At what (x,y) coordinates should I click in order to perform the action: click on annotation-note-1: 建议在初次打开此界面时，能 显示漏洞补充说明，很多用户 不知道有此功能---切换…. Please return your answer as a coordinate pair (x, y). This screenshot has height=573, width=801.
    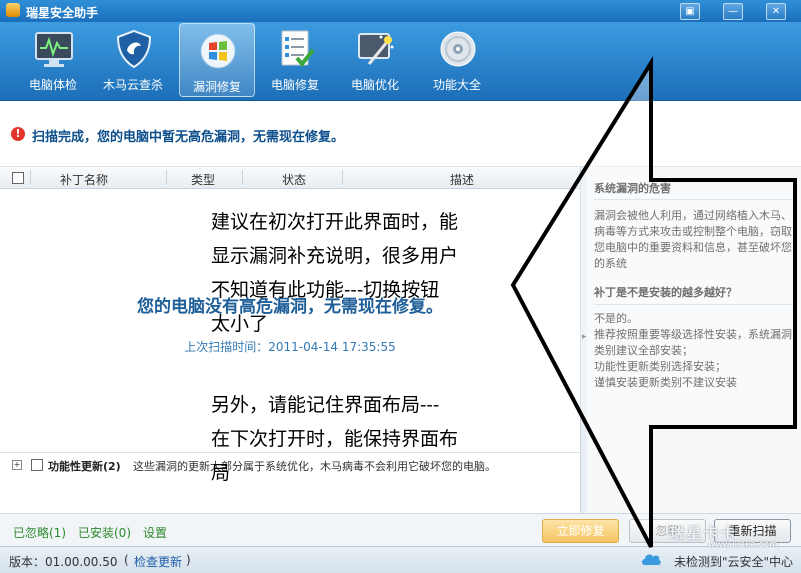
    Looking at the image, I should click on (334, 273).